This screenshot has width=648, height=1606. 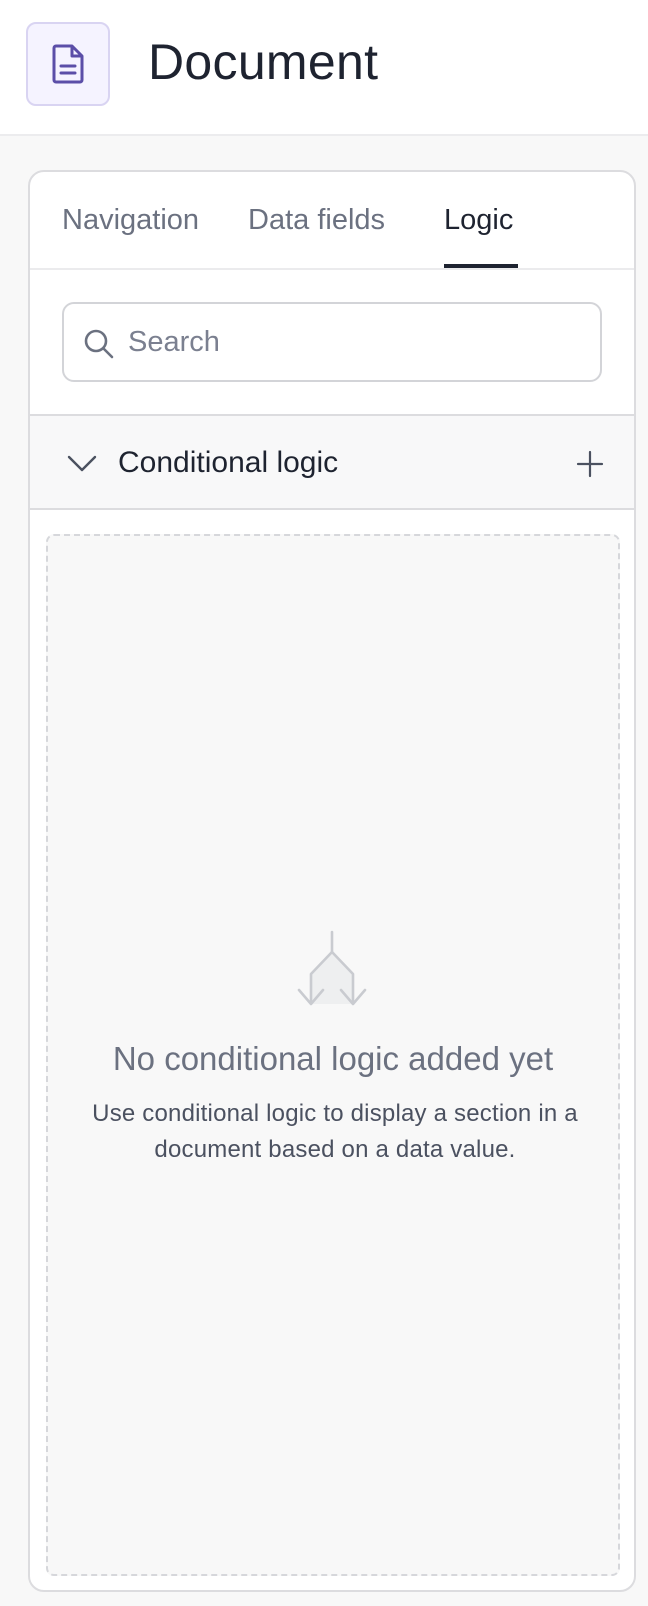 What do you see at coordinates (316, 220) in the screenshot?
I see `tab-data-fields: Data fields` at bounding box center [316, 220].